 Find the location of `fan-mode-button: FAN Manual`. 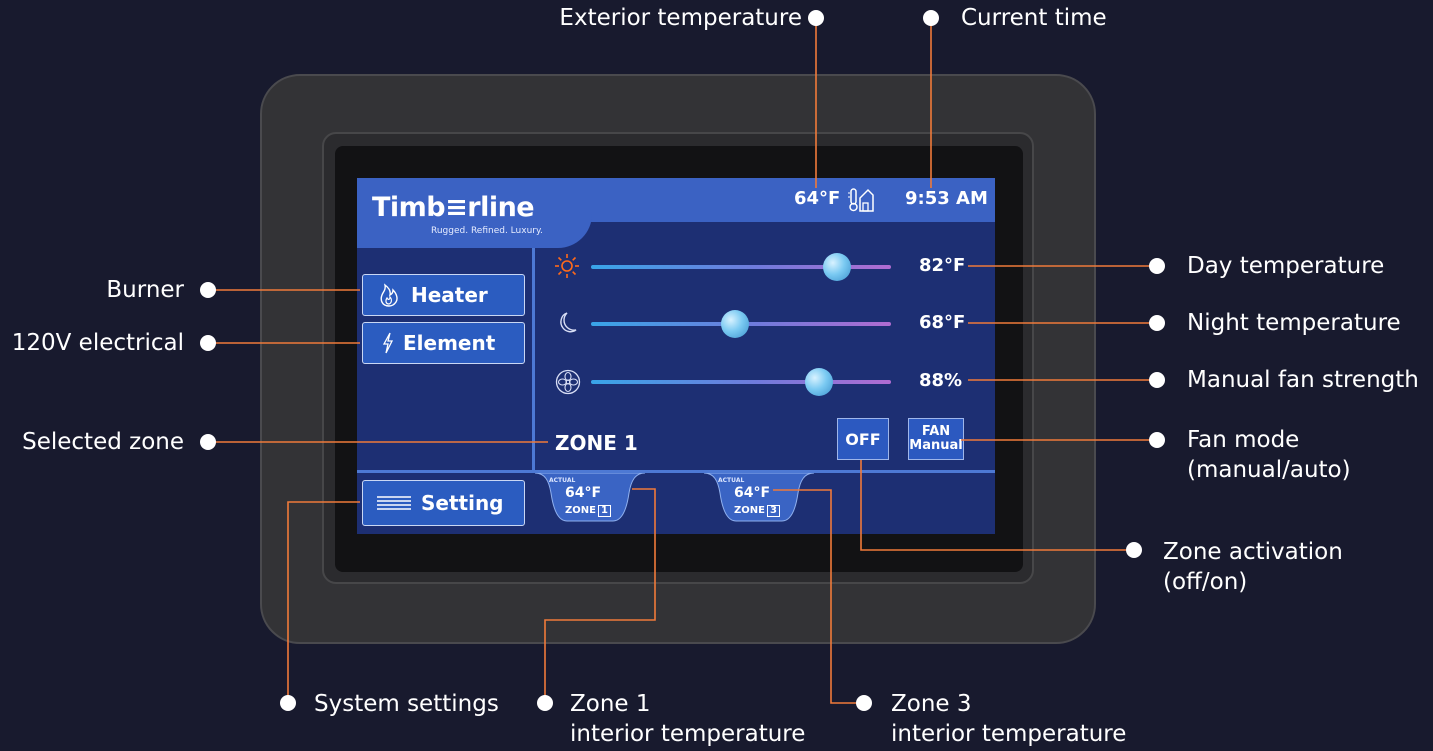

fan-mode-button: FAN Manual is located at coordinates (936, 439).